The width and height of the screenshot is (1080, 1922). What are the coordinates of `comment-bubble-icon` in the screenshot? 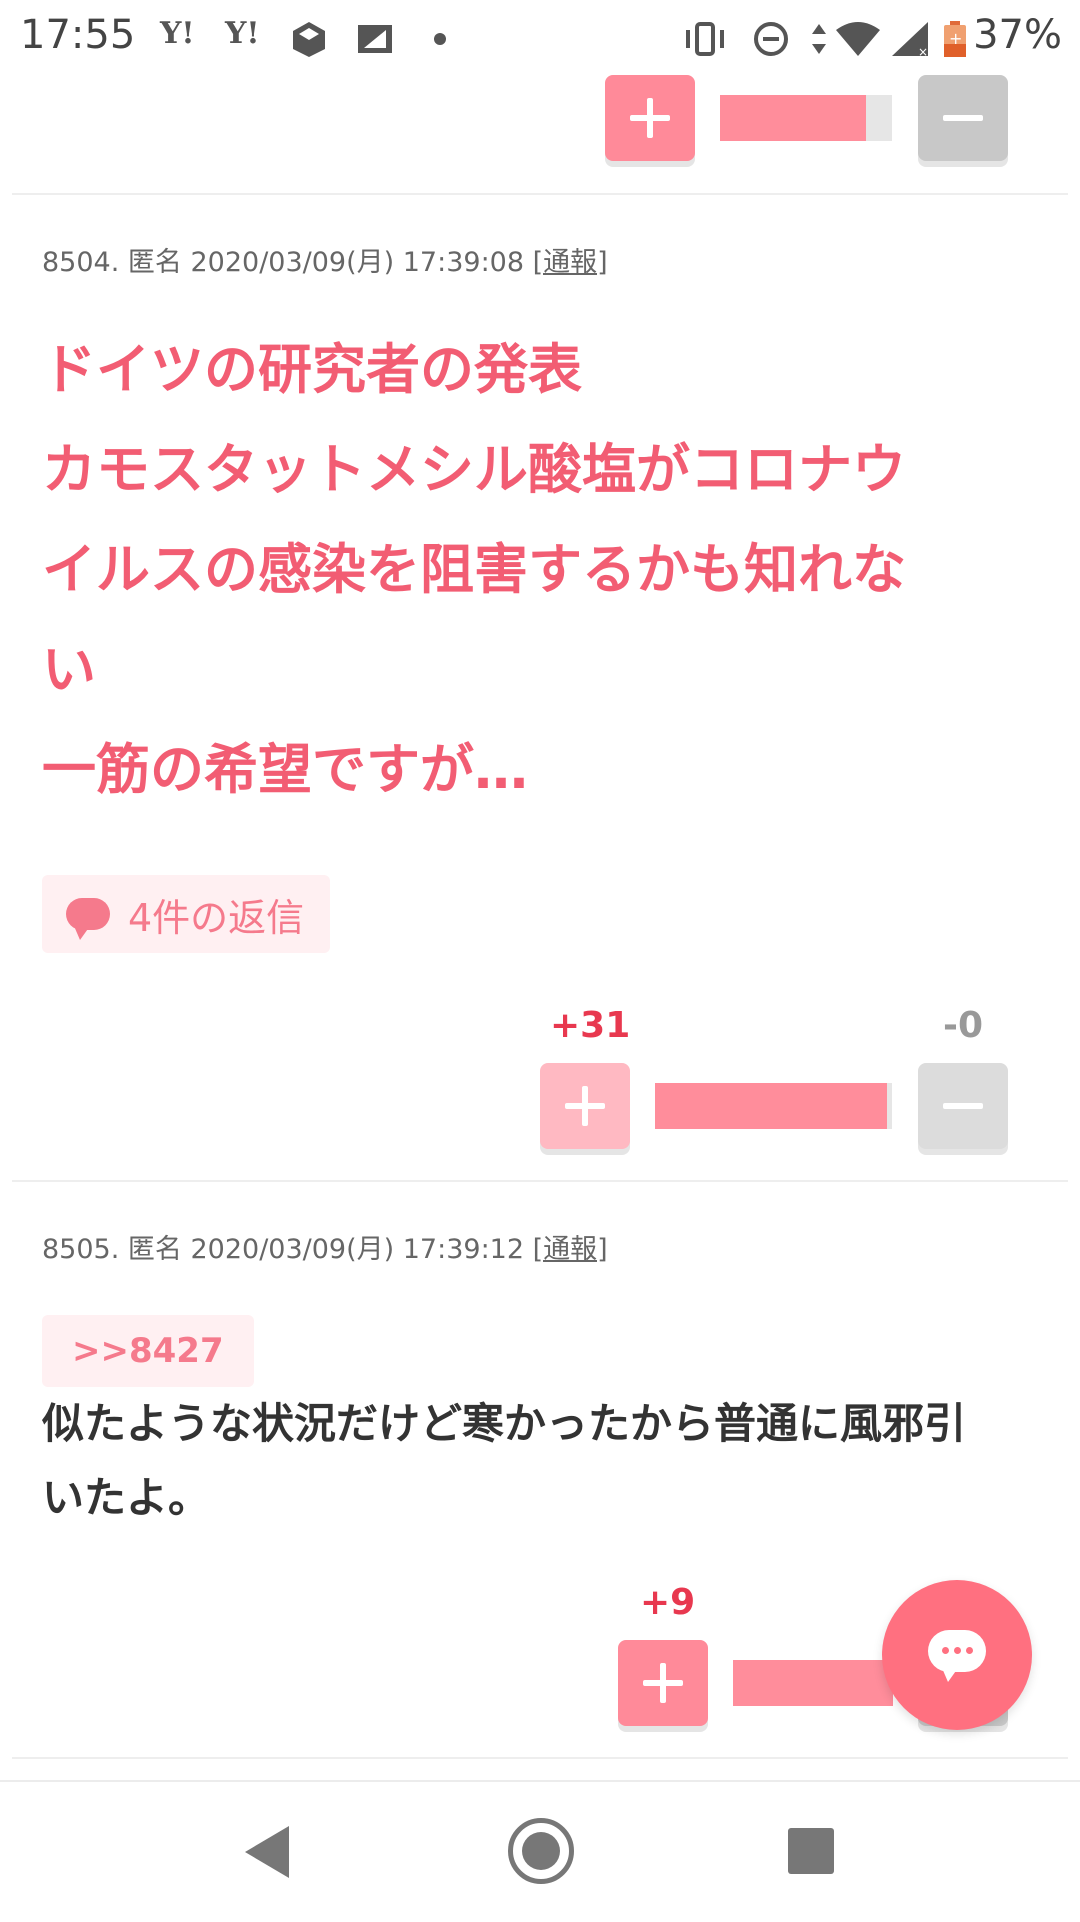 It's located at (88, 919).